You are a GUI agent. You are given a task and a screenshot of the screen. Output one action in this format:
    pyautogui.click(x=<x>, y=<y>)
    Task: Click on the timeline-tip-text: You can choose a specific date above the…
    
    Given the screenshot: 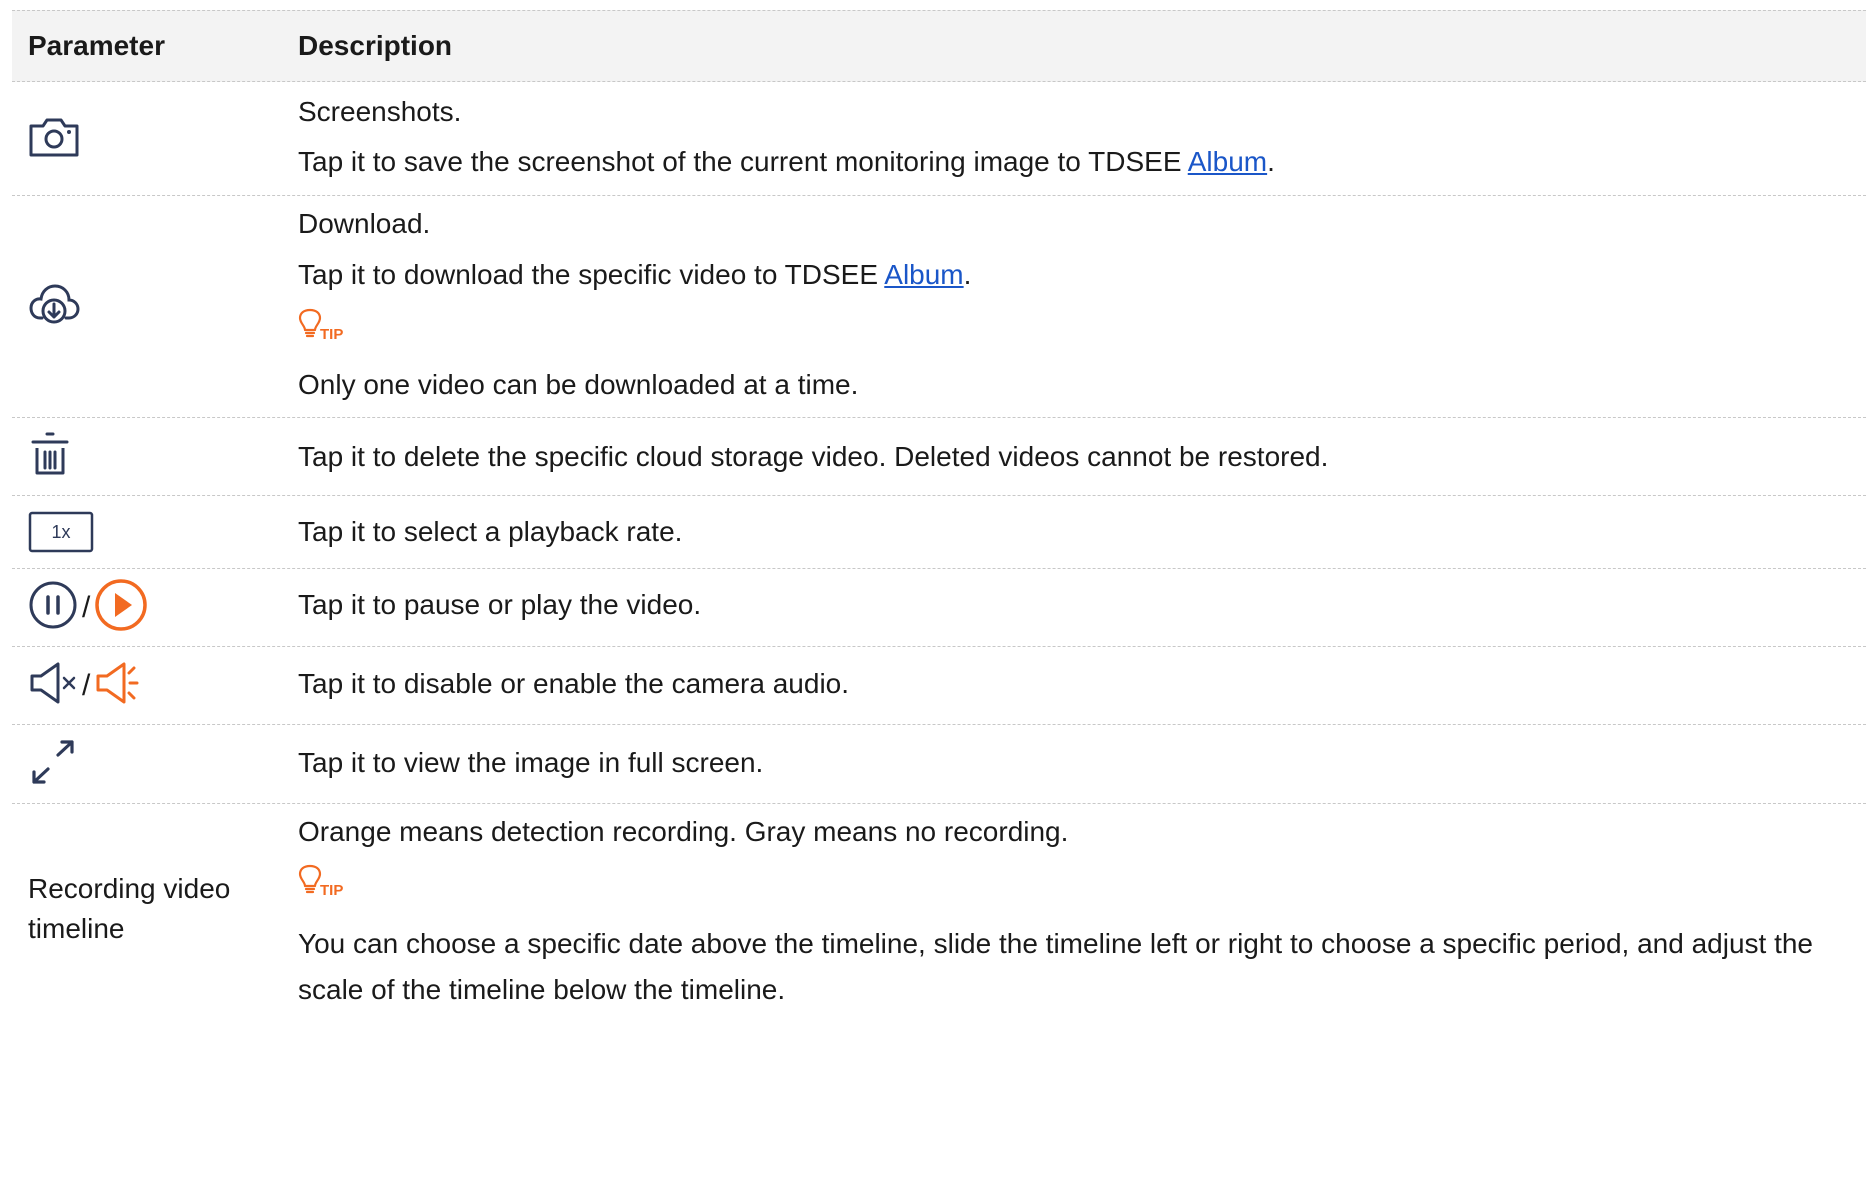 What is the action you would take?
    pyautogui.click(x=1055, y=966)
    